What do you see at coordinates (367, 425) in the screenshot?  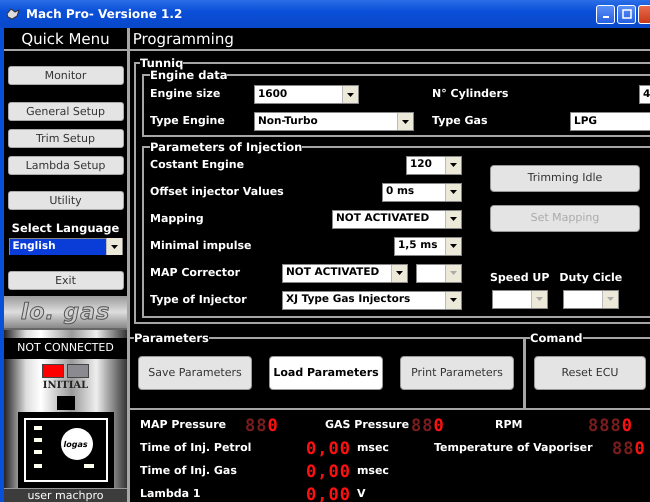 I see `reading-label: GAS Pressure` at bounding box center [367, 425].